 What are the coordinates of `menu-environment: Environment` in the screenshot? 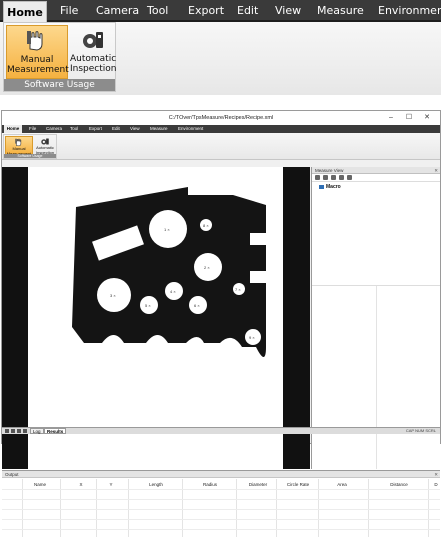 It's located at (190, 129).